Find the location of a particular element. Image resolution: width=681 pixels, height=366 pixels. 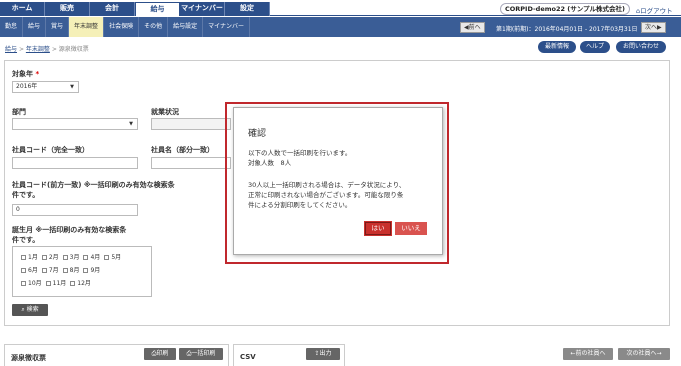

month-checkbox-8: 8月 is located at coordinates (70, 269).